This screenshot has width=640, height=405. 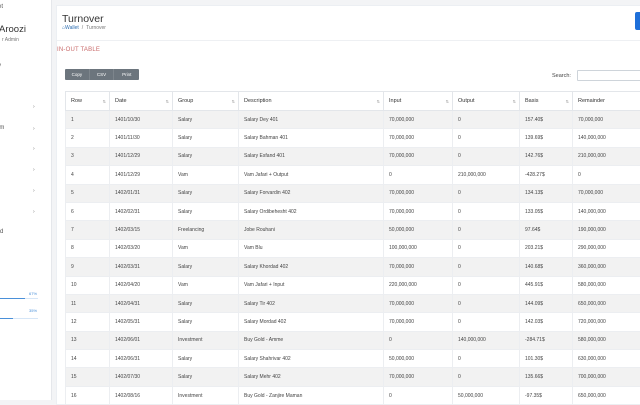 What do you see at coordinates (33, 293) in the screenshot?
I see `progress-label: 67%` at bounding box center [33, 293].